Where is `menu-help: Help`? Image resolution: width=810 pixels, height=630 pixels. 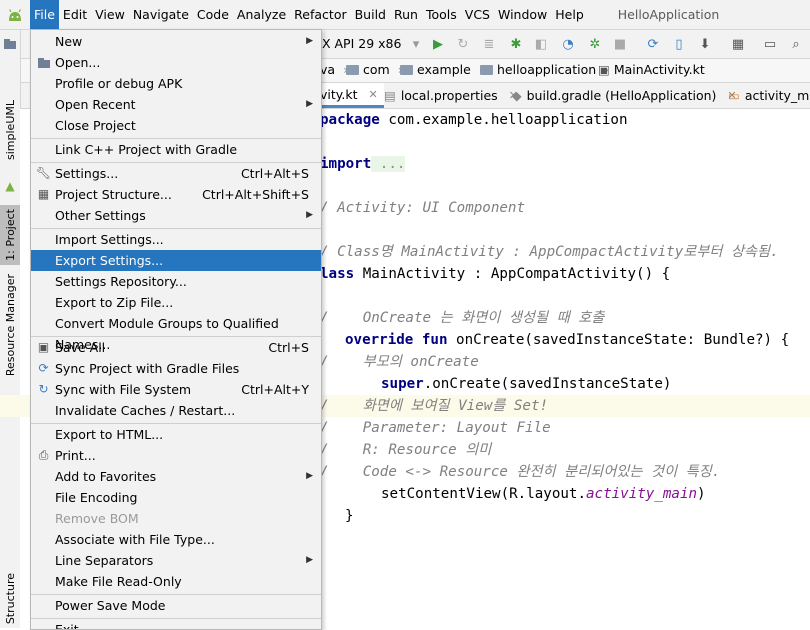
menu-help: Help is located at coordinates (569, 14).